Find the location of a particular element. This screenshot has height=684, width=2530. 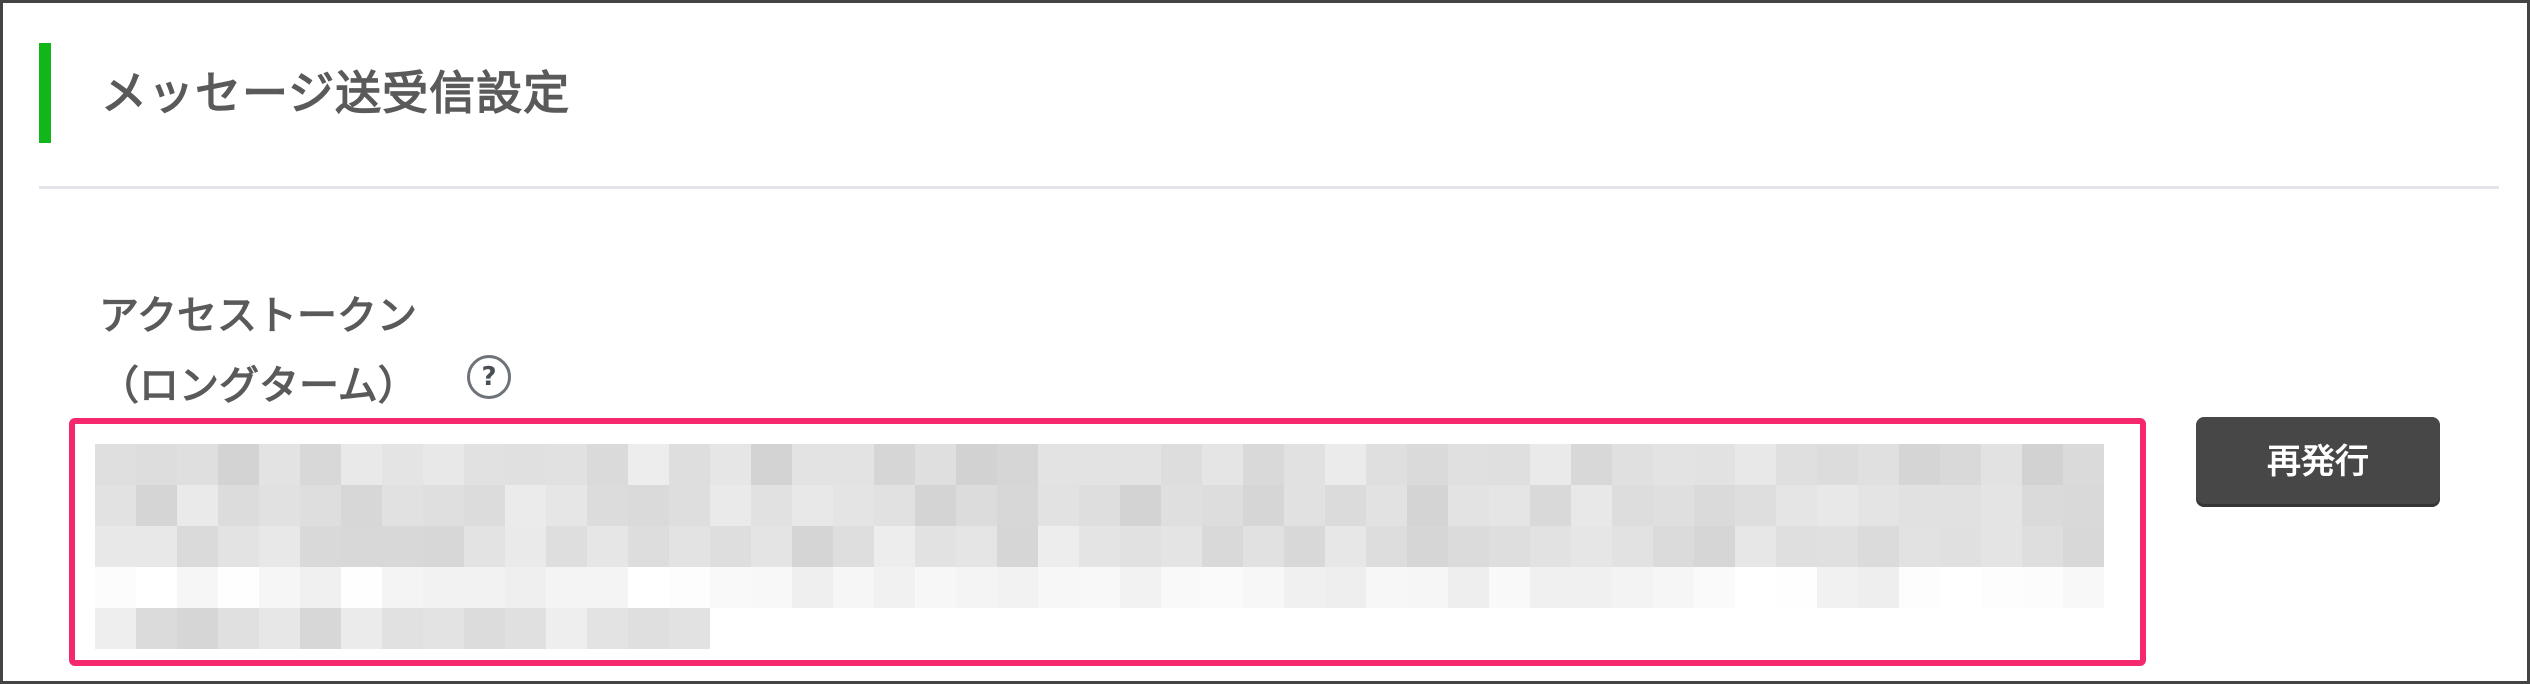

section-title: メッセージ送受信設定 is located at coordinates (336, 93).